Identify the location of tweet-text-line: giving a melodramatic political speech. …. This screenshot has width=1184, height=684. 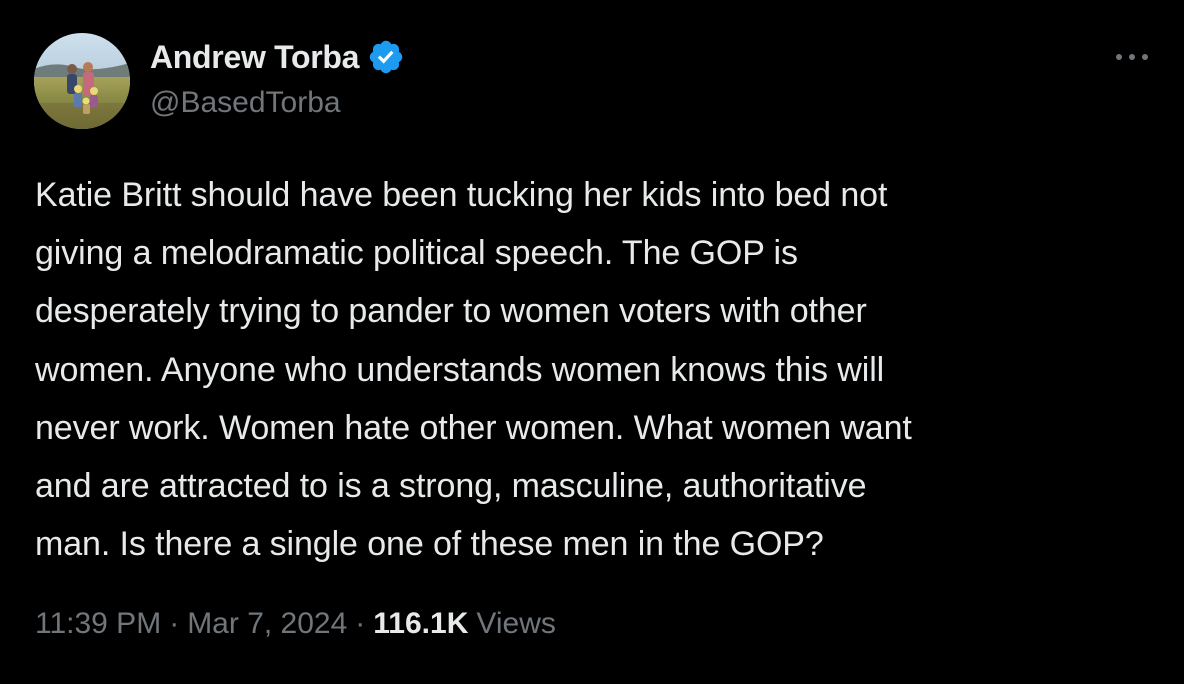
(416, 253).